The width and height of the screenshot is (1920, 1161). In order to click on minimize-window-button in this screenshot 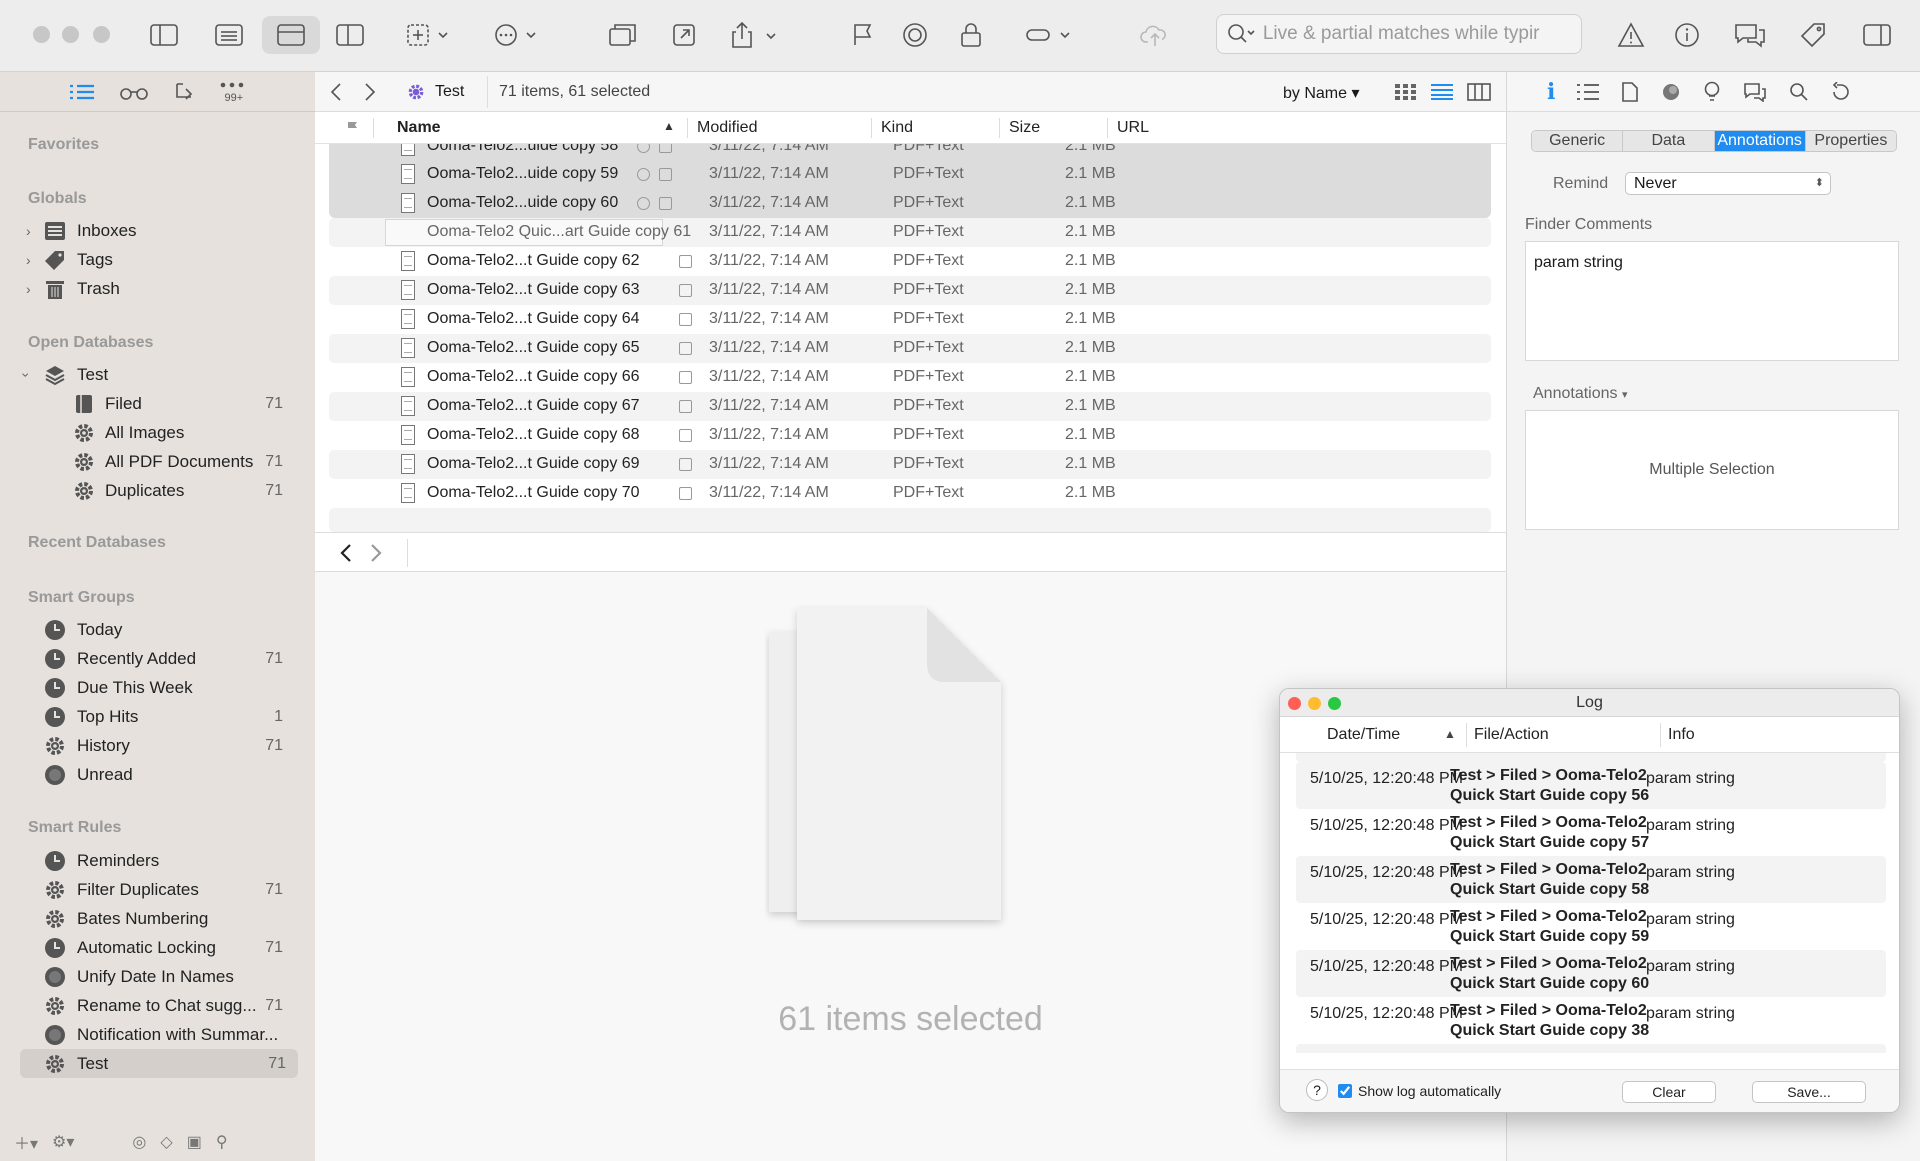, I will do `click(70, 34)`.